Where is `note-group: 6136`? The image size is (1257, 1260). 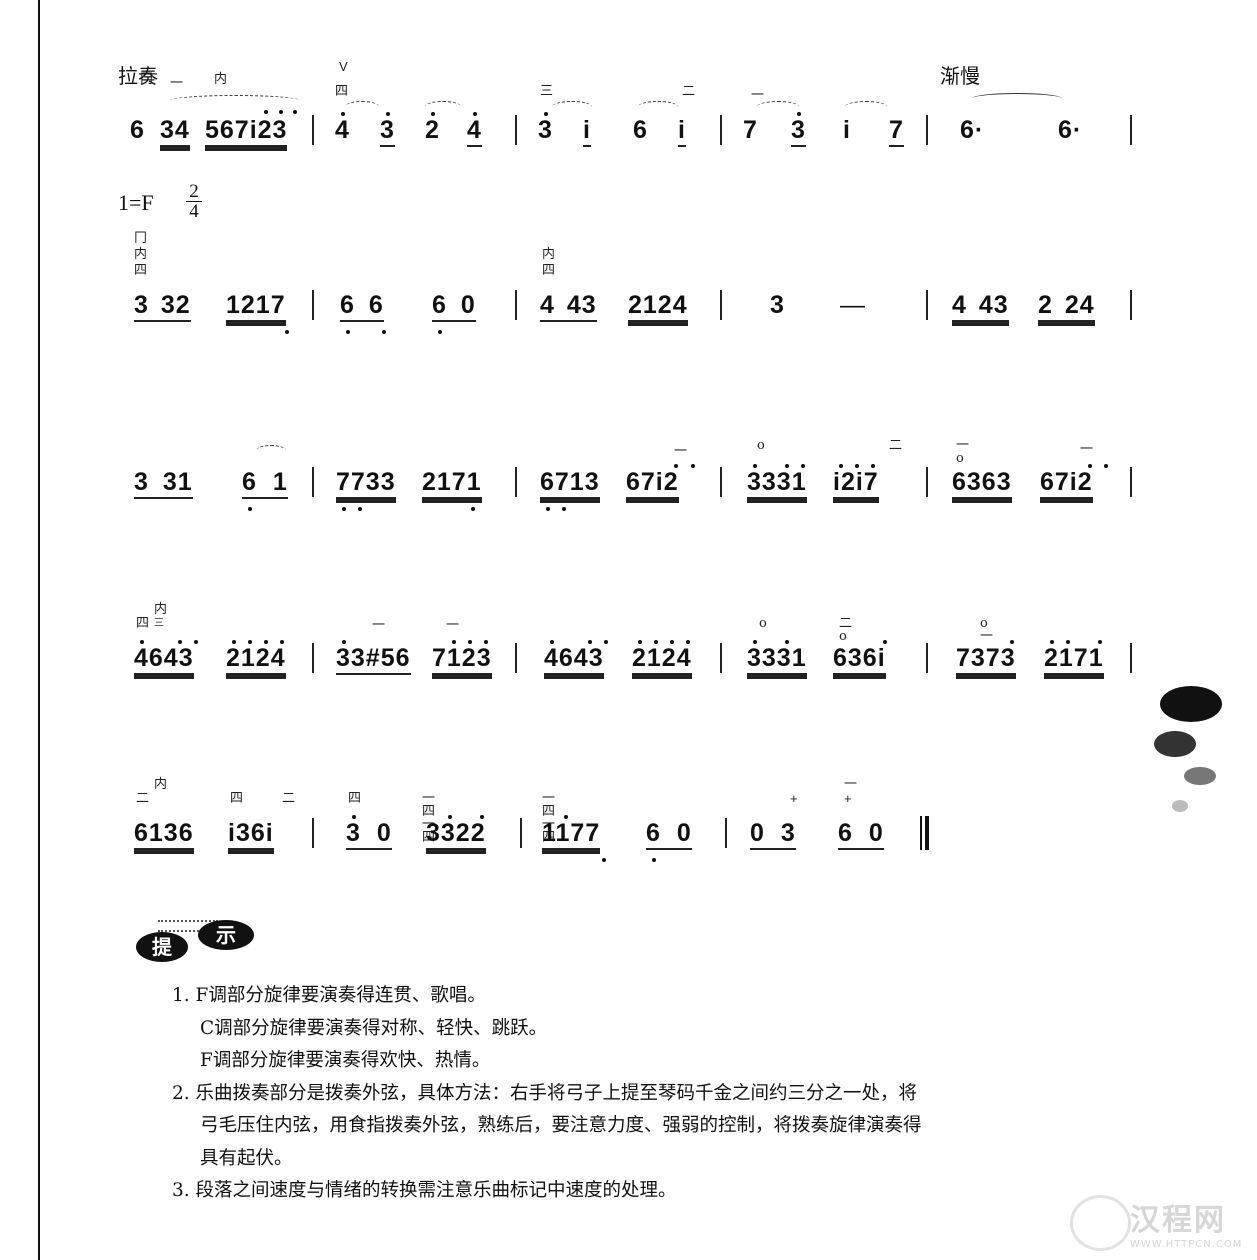
note-group: 6136 is located at coordinates (164, 834).